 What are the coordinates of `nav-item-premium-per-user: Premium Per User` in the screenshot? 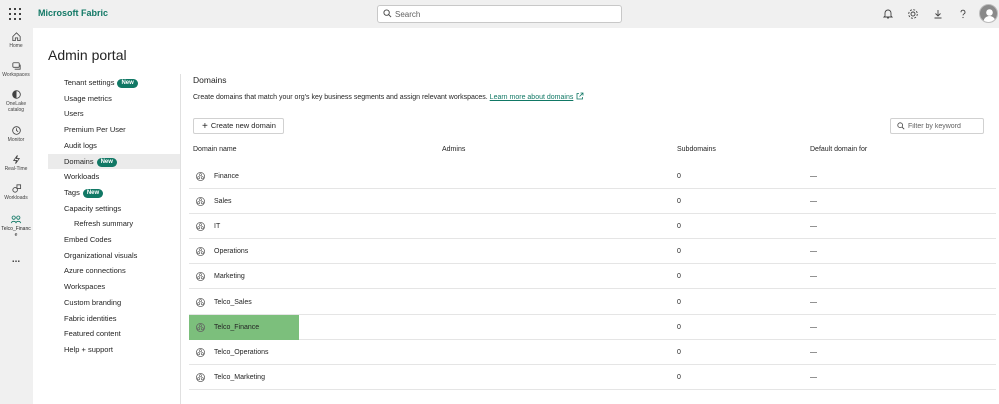 It's located at (114, 129).